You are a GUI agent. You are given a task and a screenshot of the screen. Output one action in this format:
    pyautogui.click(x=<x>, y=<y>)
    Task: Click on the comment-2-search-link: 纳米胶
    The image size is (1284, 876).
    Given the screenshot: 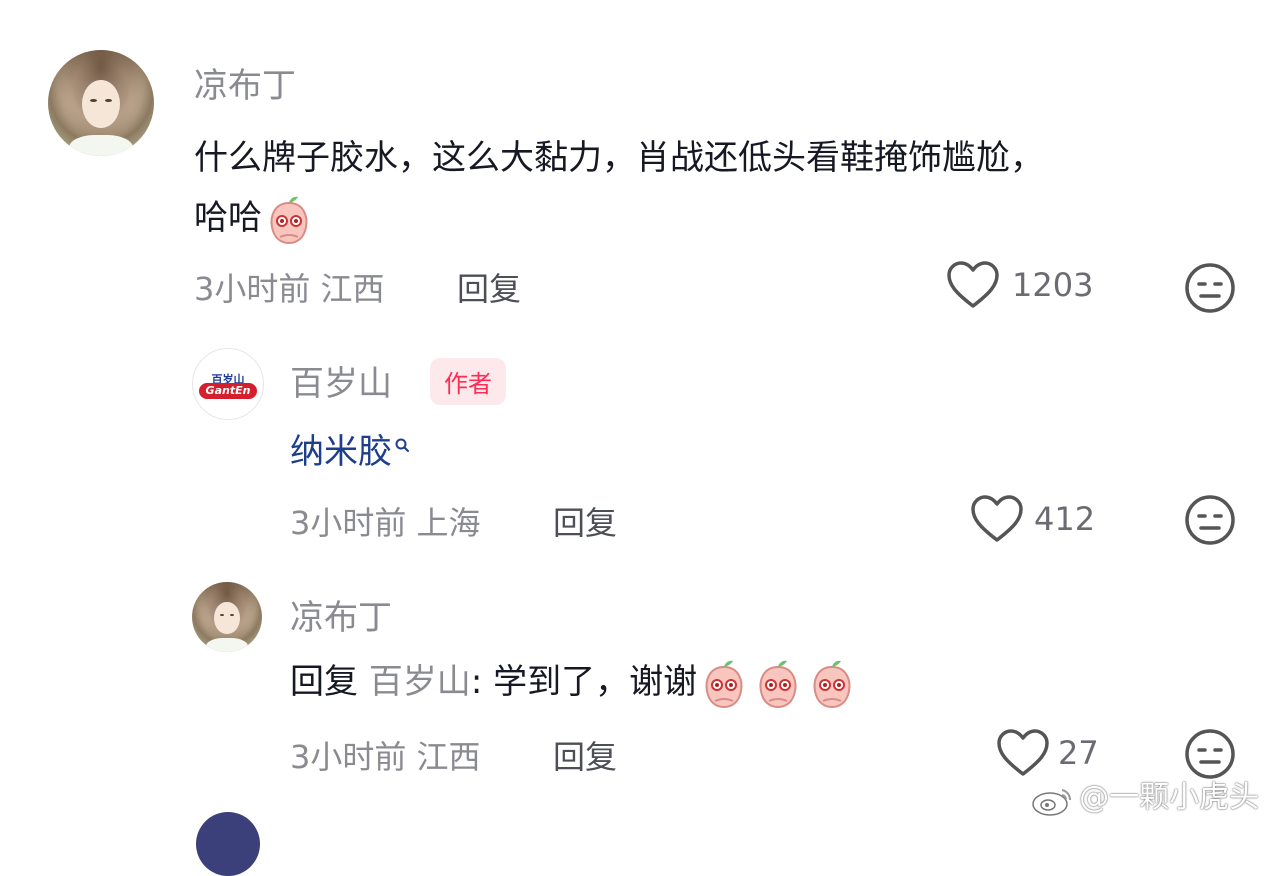 What is the action you would take?
    pyautogui.click(x=350, y=448)
    